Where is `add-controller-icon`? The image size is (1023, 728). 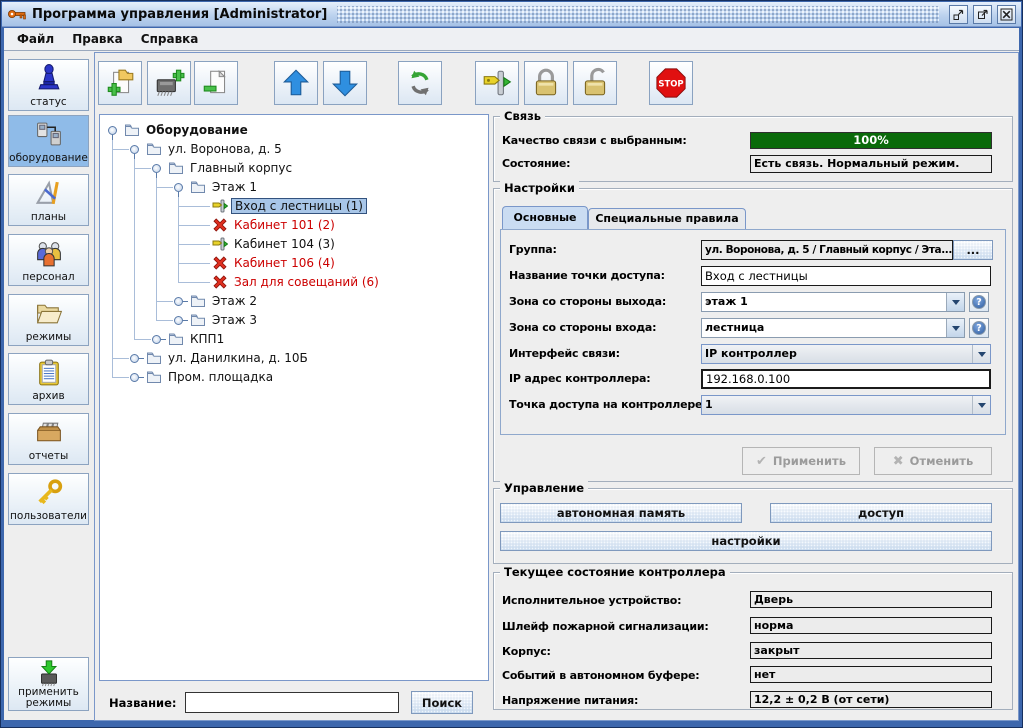
add-controller-icon is located at coordinates (170, 82).